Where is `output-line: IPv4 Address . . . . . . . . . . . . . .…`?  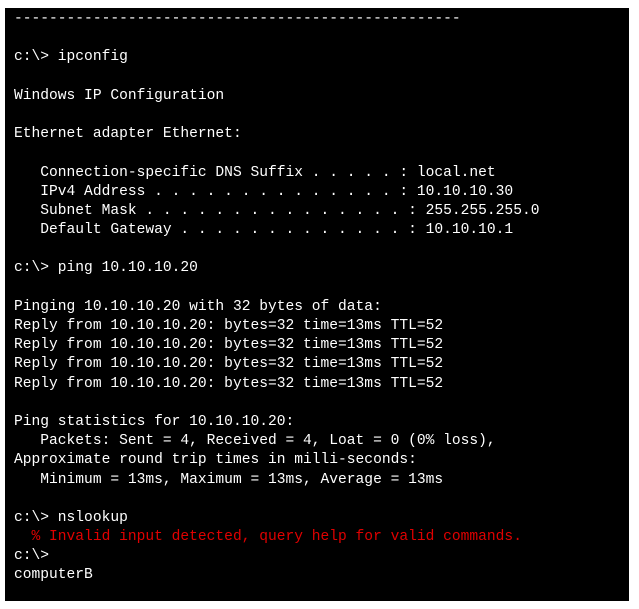
output-line: IPv4 Address . . . . . . . . . . . . . .… is located at coordinates (264, 191).